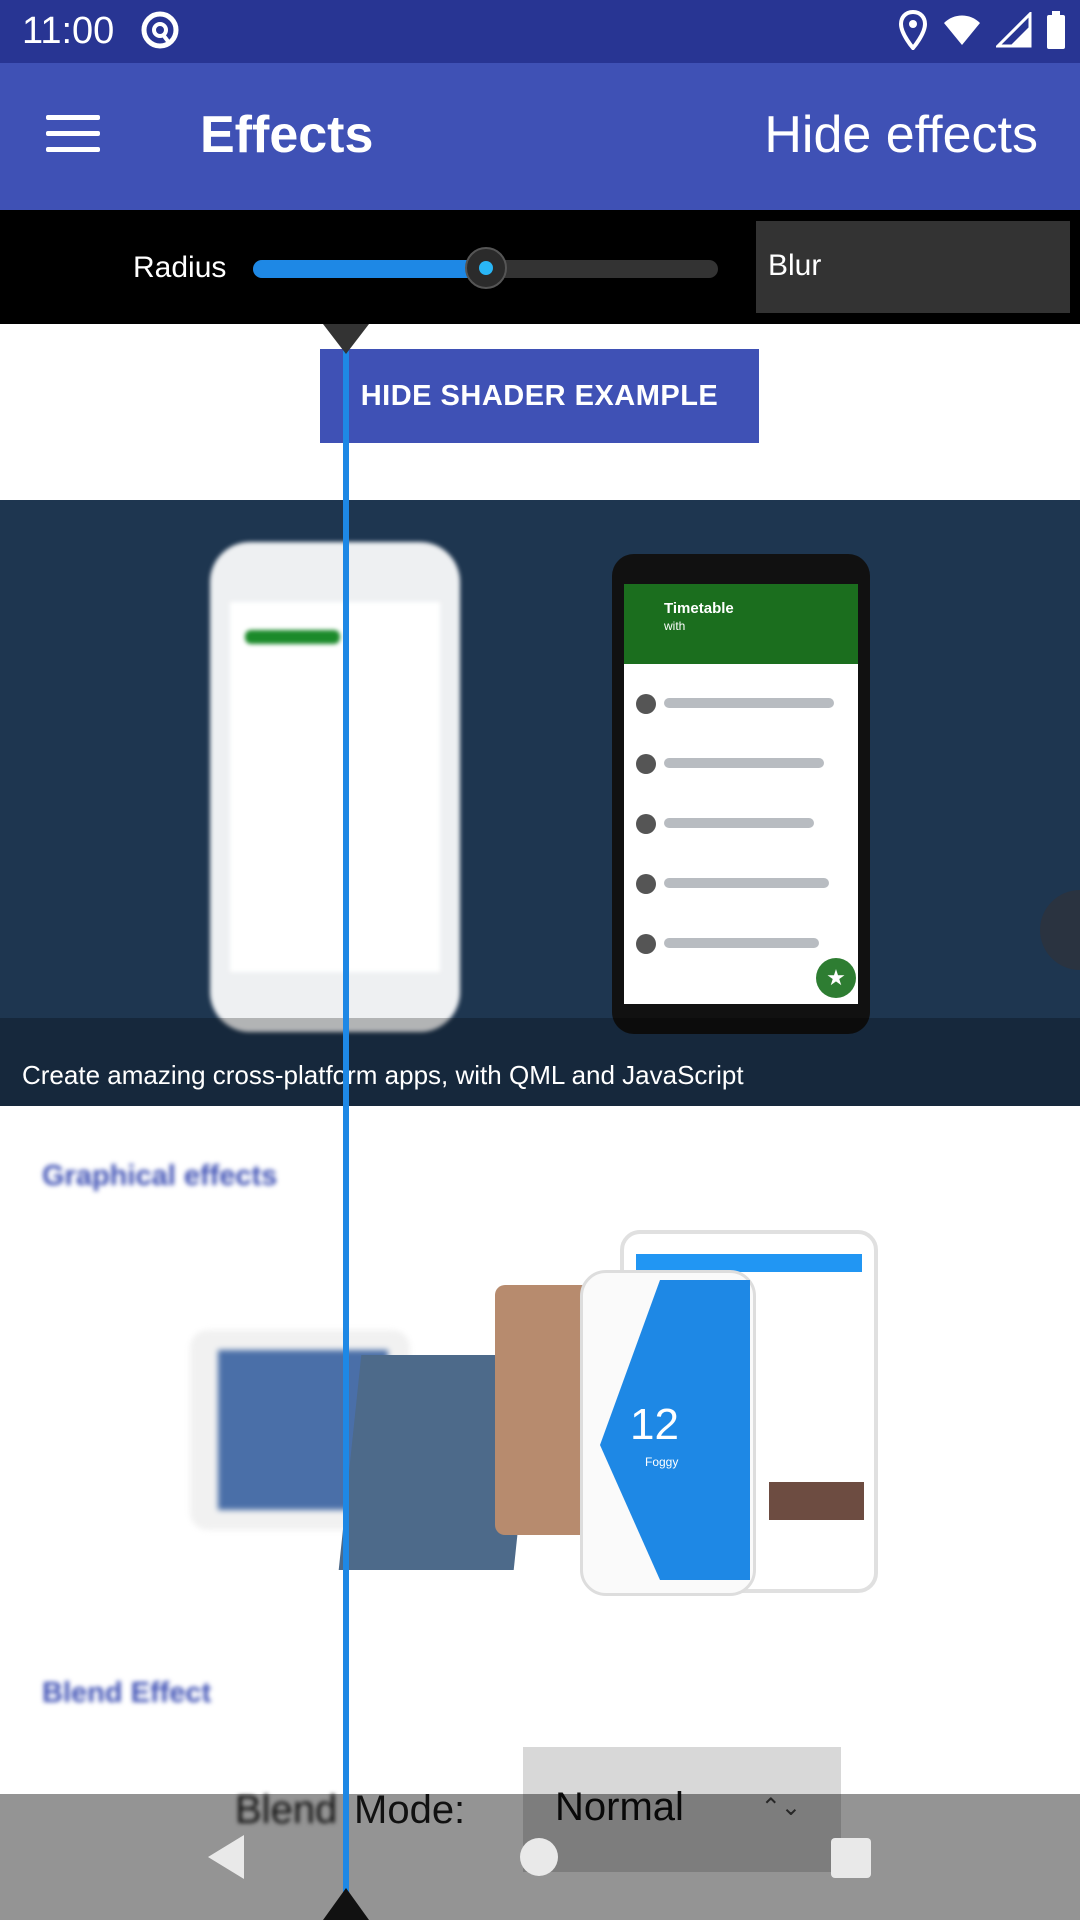 This screenshot has width=1080, height=1920. Describe the element at coordinates (1014, 30) in the screenshot. I see `signal-icon` at that location.